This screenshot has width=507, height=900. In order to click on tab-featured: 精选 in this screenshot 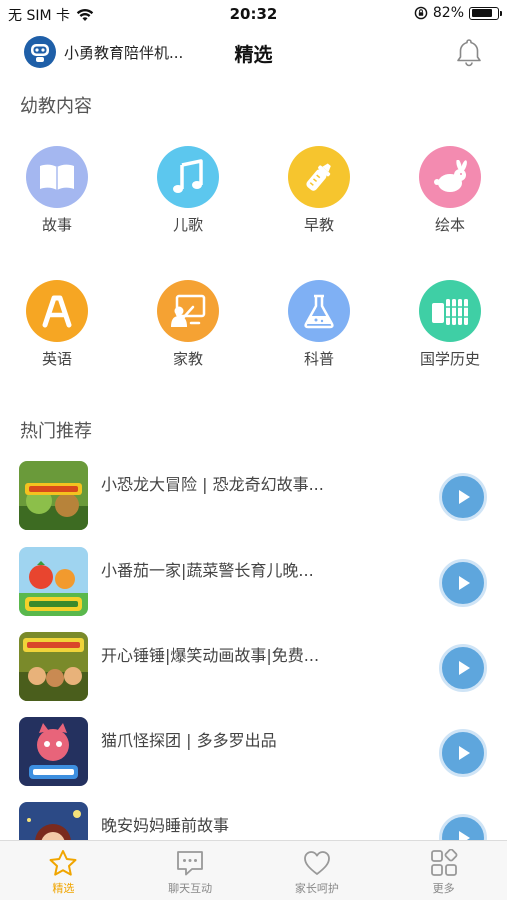, I will do `click(63, 870)`.